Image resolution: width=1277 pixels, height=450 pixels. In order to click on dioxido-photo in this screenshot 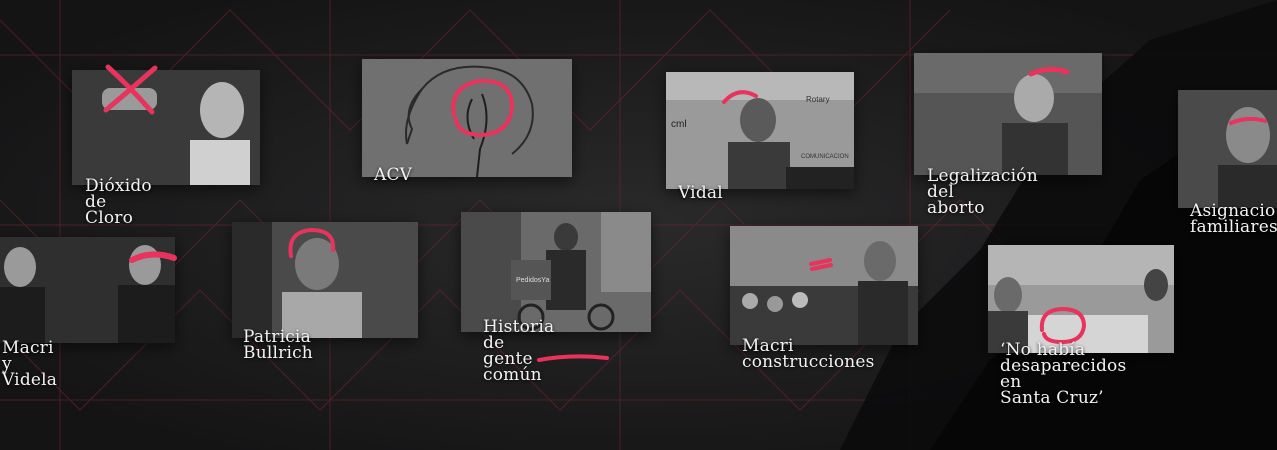, I will do `click(166, 127)`.